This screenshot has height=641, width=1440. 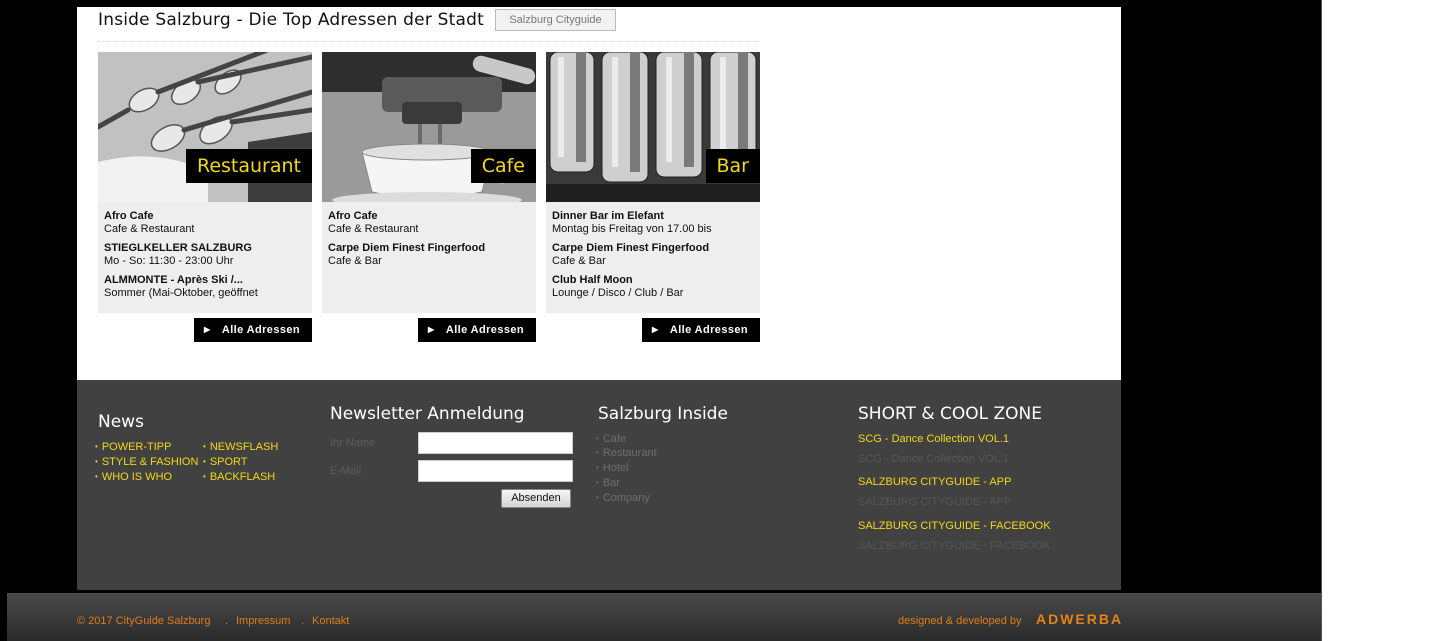 What do you see at coordinates (732, 166) in the screenshot?
I see `card-label: Bar` at bounding box center [732, 166].